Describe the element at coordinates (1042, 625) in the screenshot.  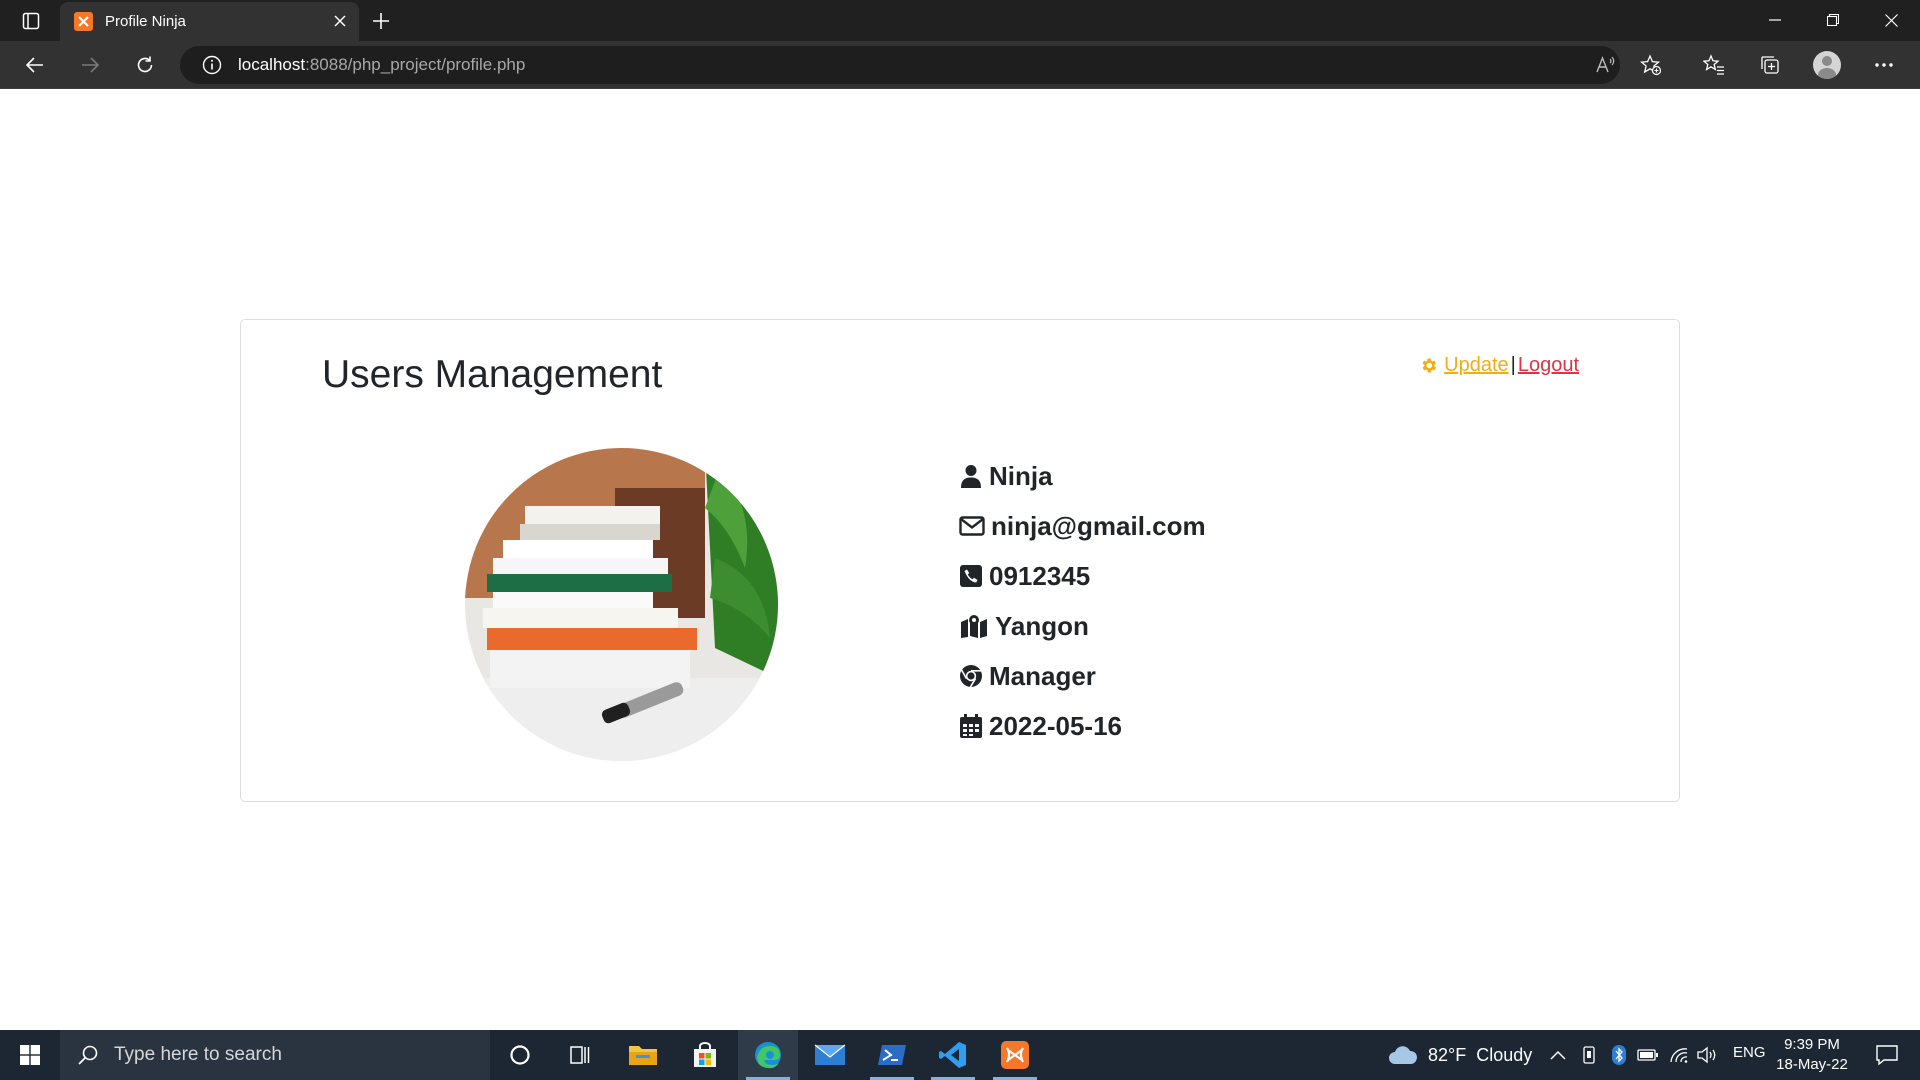
I see `profile-city: Yangon` at that location.